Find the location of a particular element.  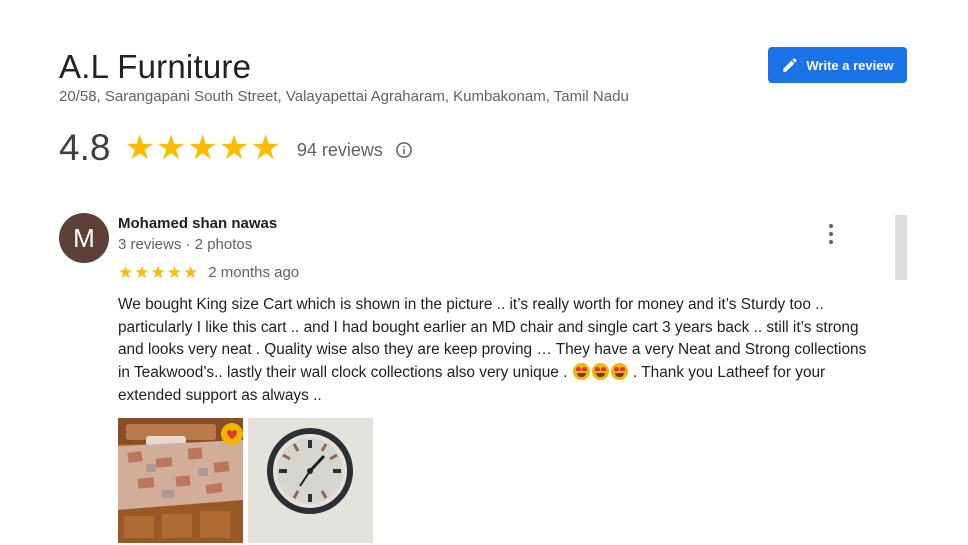

review-photo-bed is located at coordinates (180, 480).